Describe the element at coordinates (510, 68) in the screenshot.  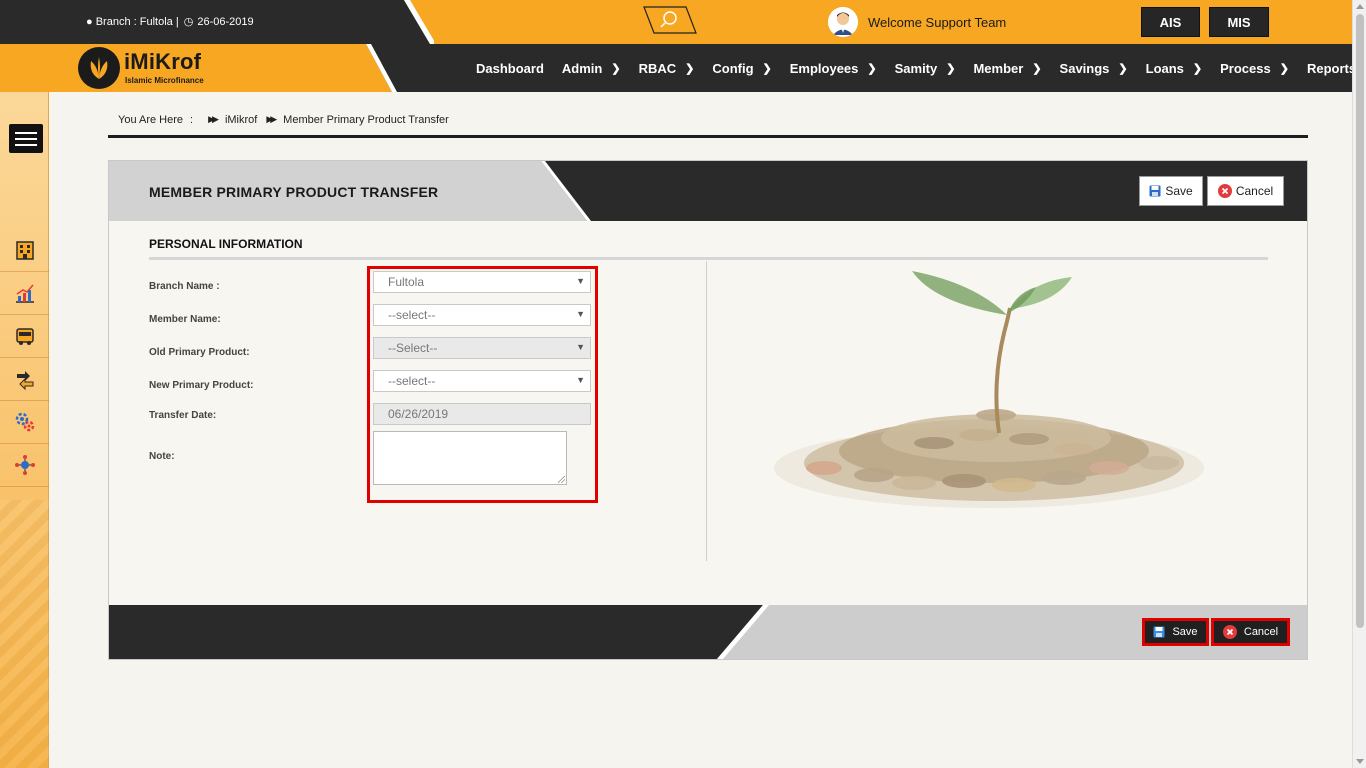
I see `nav-item-dashboard: Dashboard` at that location.